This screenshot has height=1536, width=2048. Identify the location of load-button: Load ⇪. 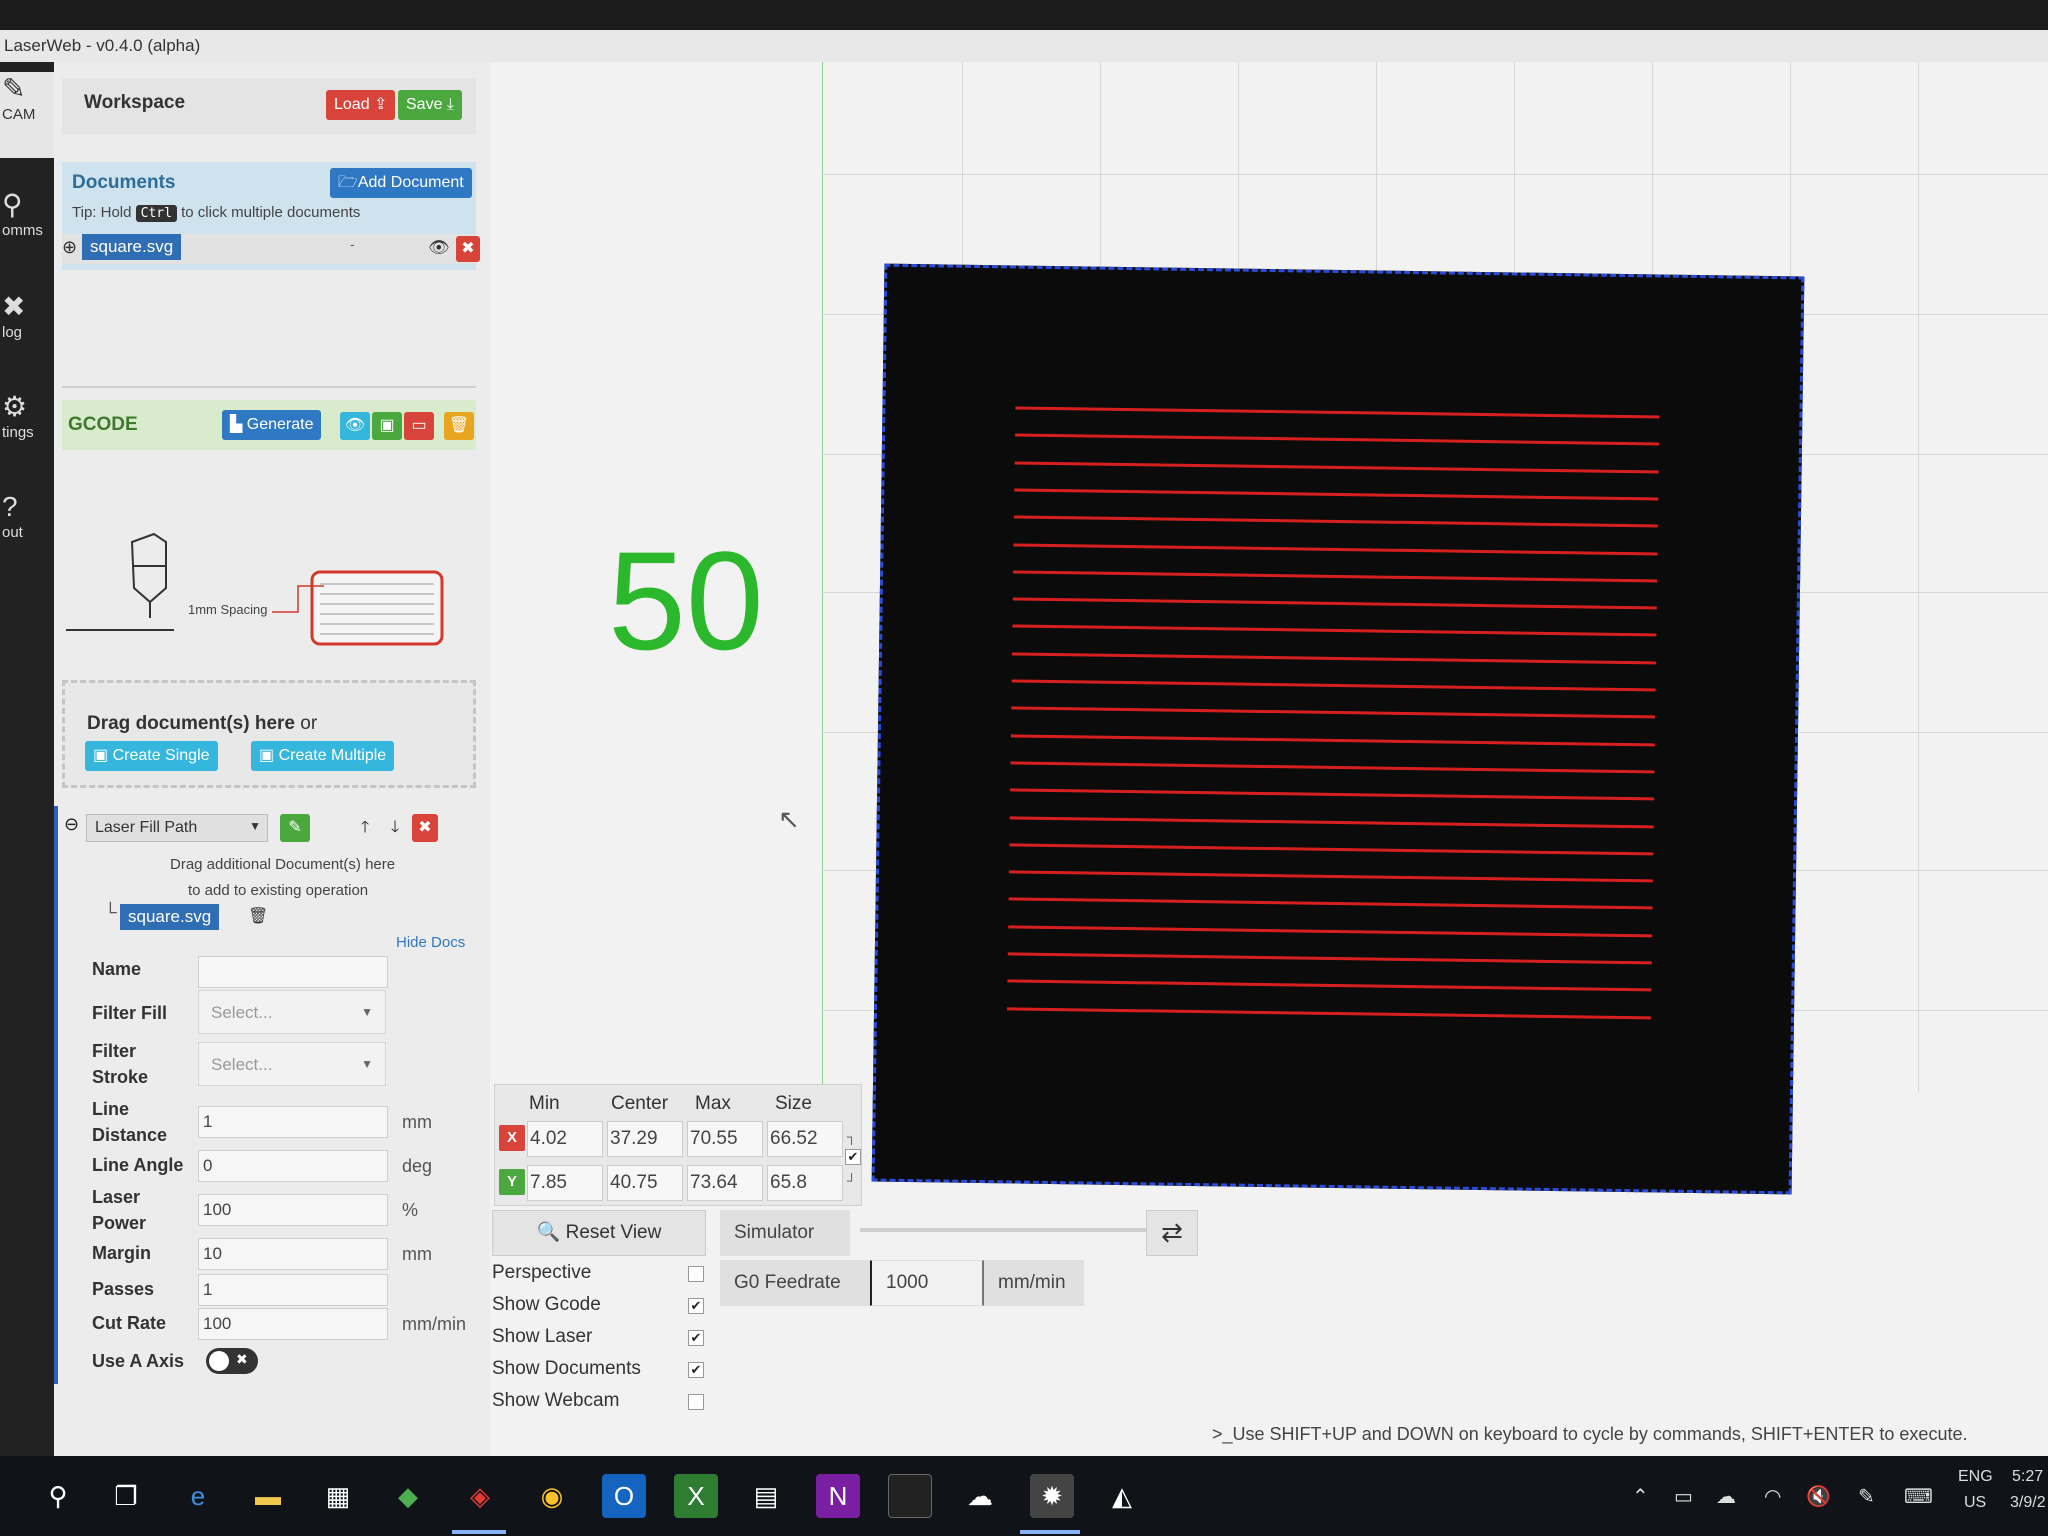
(361, 105).